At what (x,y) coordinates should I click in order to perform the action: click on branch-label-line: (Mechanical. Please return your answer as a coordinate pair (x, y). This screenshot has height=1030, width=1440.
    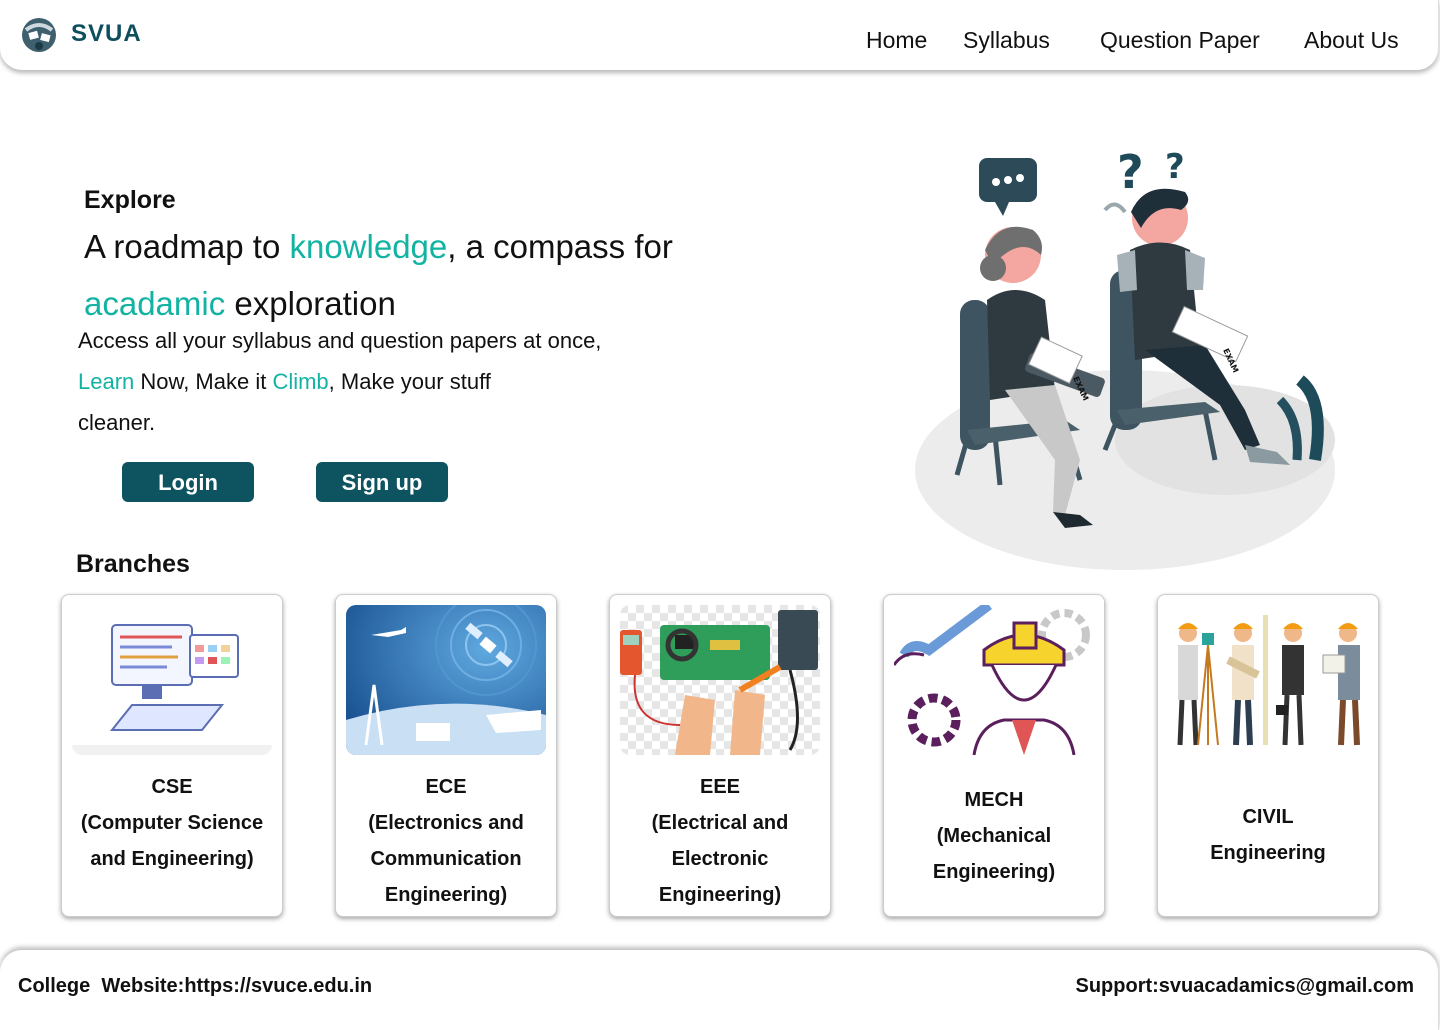
    Looking at the image, I should click on (994, 836).